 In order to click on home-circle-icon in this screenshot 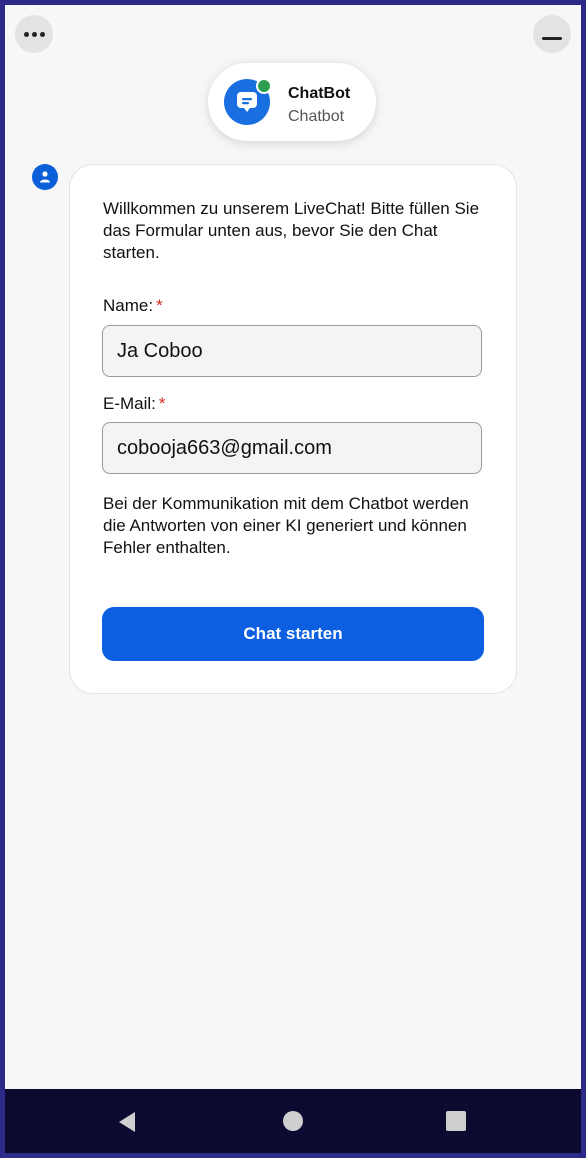, I will do `click(293, 1121)`.